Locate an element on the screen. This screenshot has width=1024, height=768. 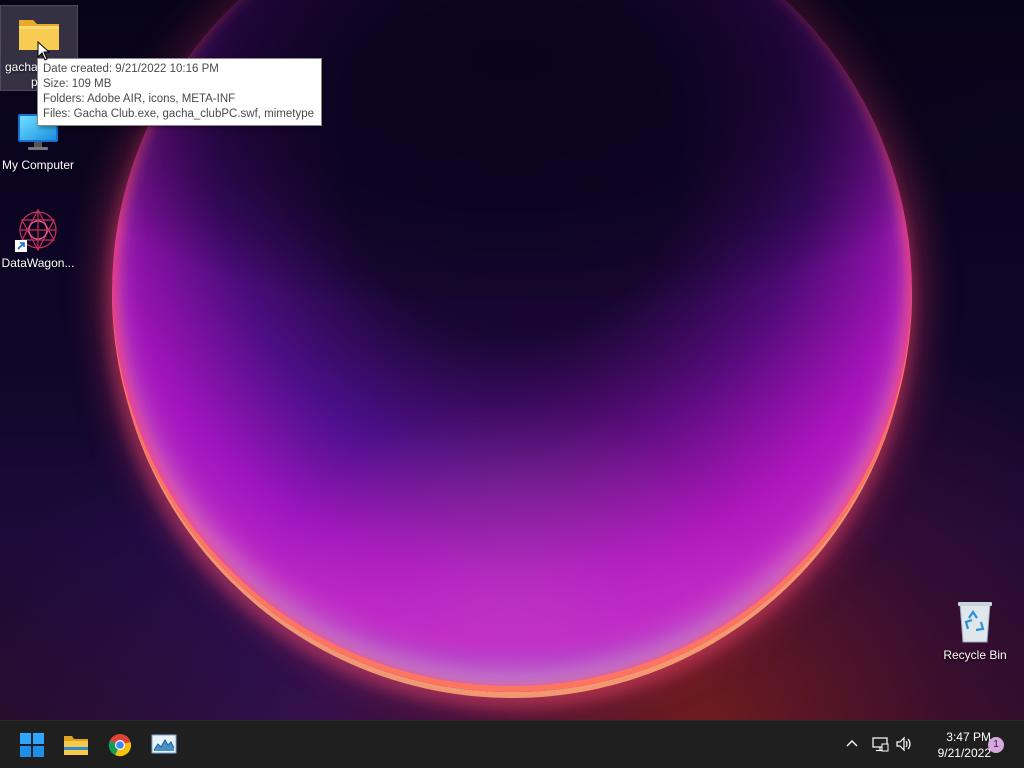
clock-date: 9/21/2022 is located at coordinates (964, 753).